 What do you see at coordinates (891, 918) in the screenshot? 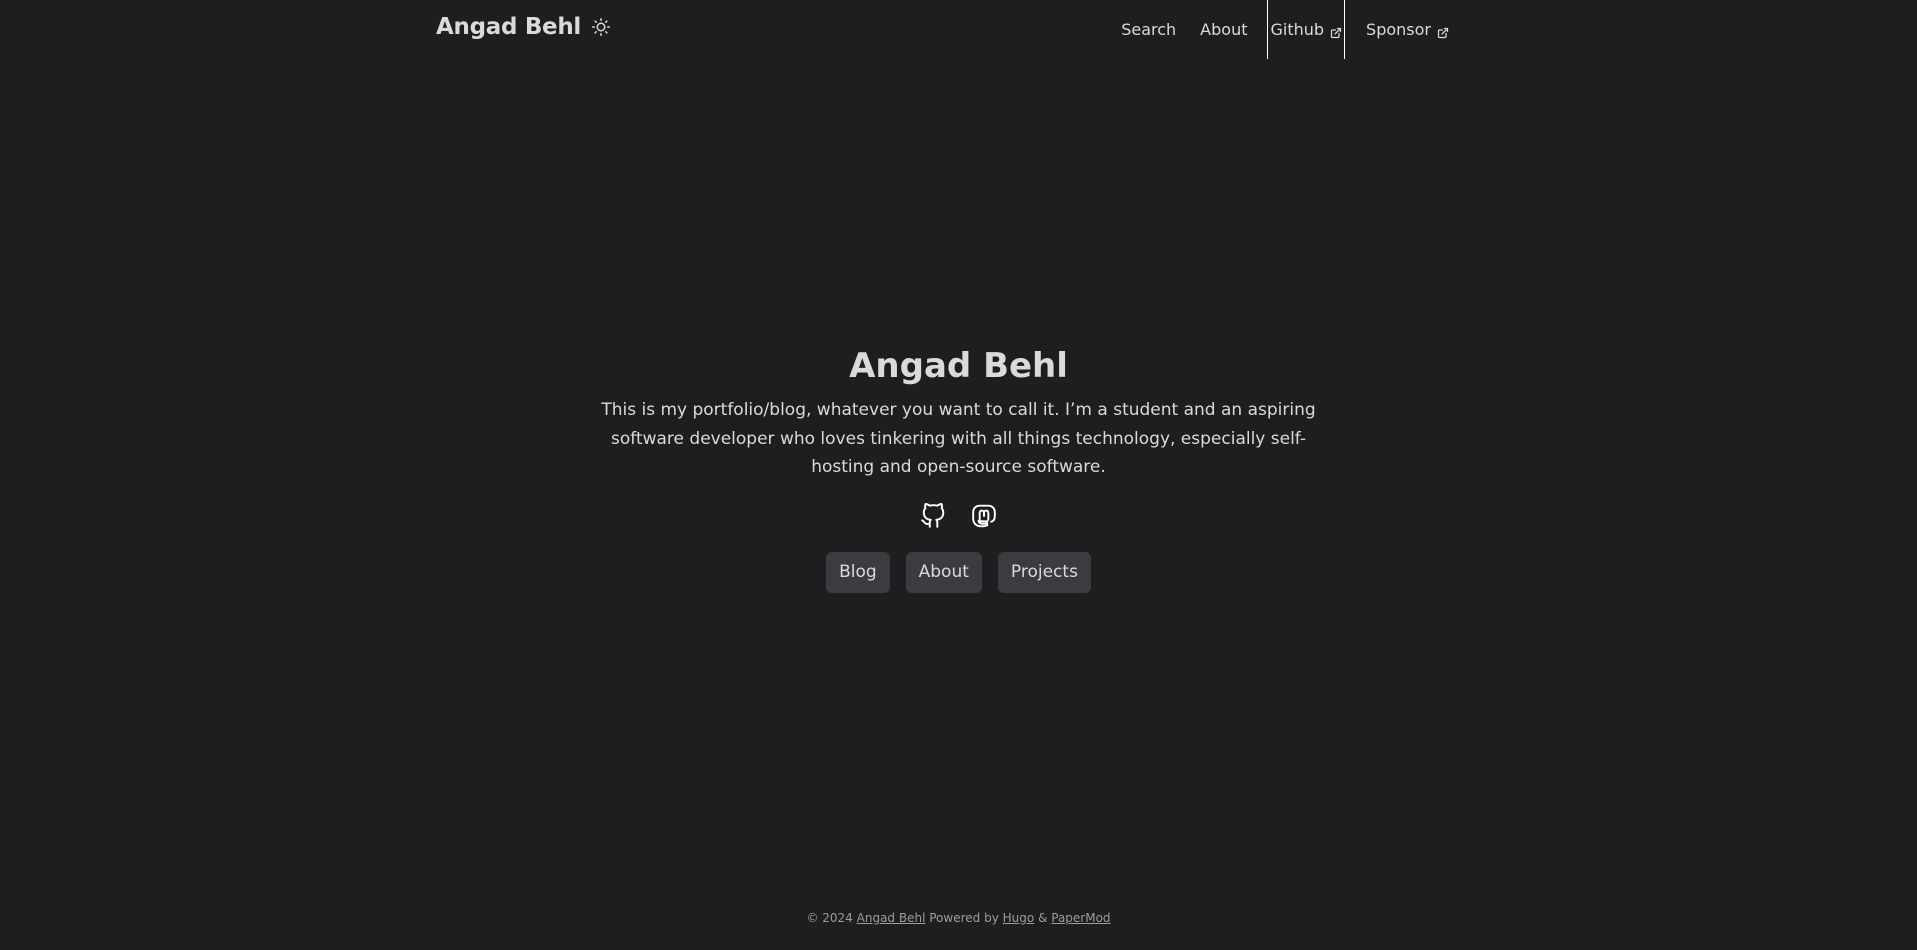
I see `author-link: Angad Behl` at bounding box center [891, 918].